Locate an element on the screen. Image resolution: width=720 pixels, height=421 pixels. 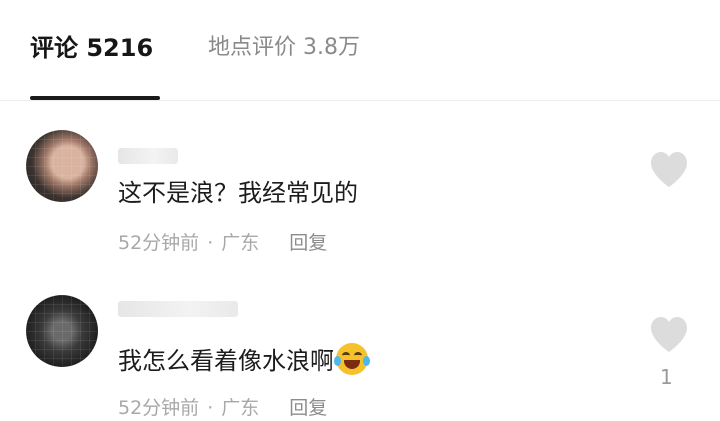
laughing-crying-emoji-icon is located at coordinates (352, 359).